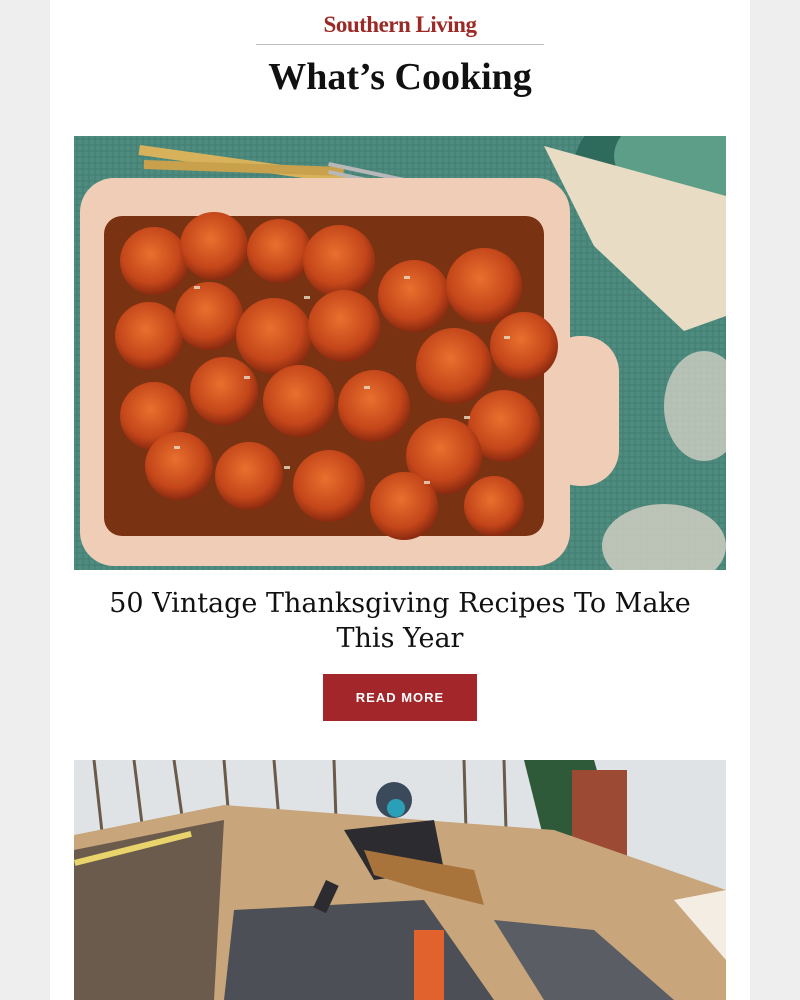 Image resolution: width=800 pixels, height=1000 pixels. I want to click on section-title: What’s Cooking, so click(400, 77).